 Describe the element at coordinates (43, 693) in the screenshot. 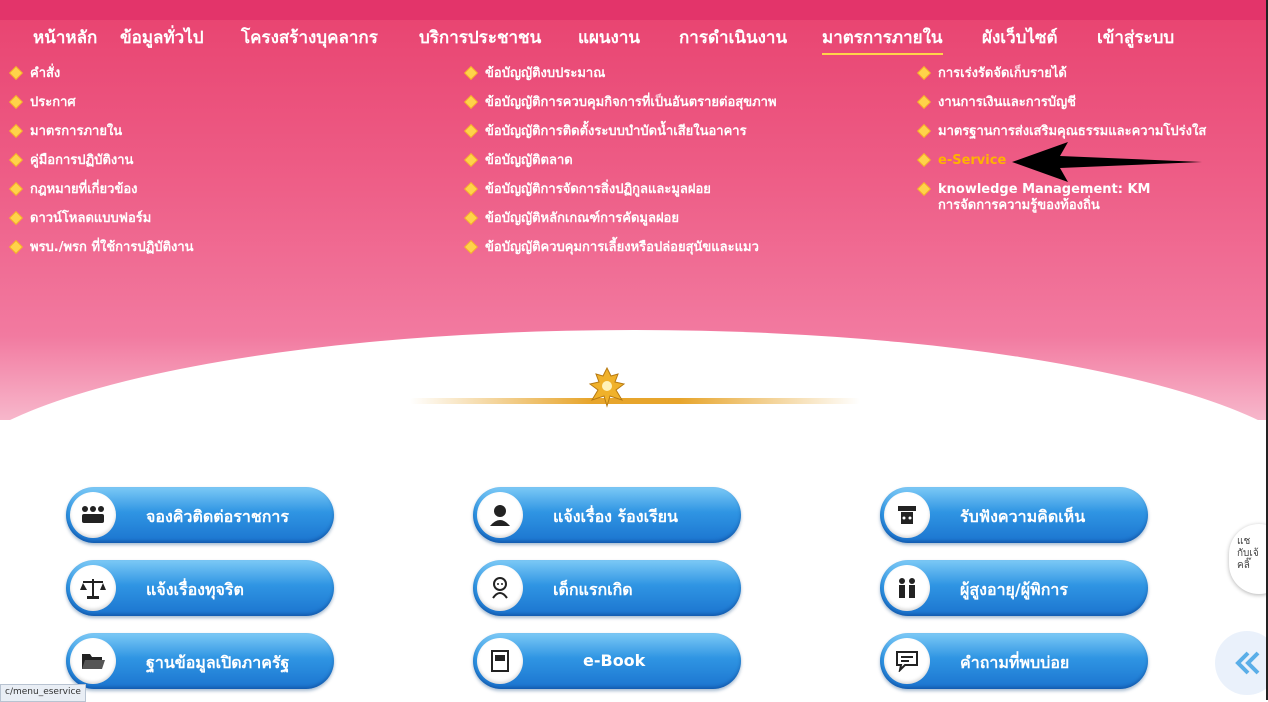

I see `status-bar-url: c/menu_eservice` at that location.